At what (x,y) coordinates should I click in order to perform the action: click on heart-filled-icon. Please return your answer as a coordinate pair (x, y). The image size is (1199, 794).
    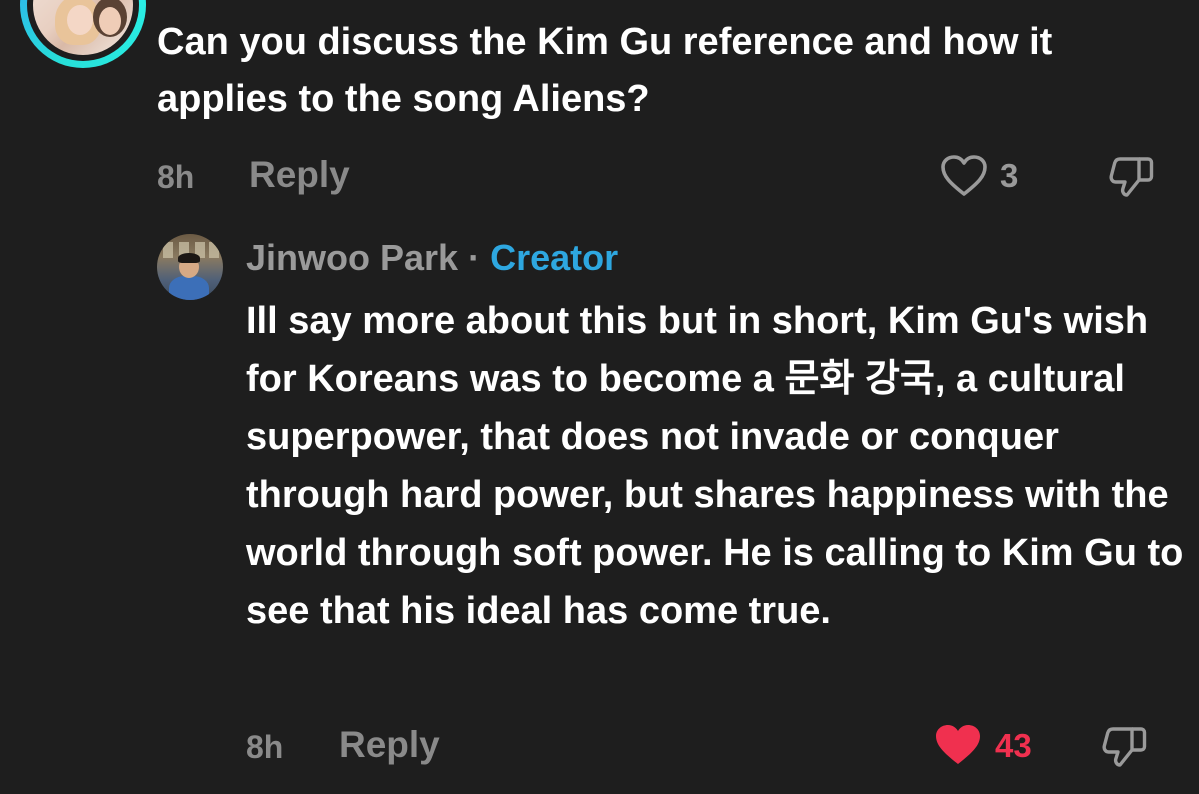
    Looking at the image, I should click on (958, 744).